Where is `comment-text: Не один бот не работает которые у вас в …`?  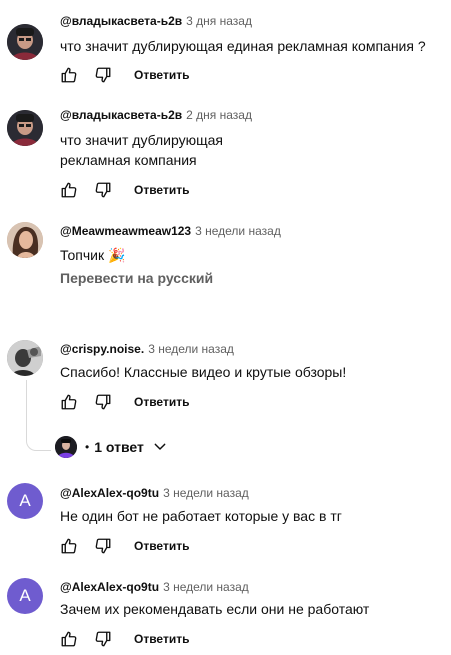 comment-text: Не один бот не работает которые у вас в … is located at coordinates (201, 516).